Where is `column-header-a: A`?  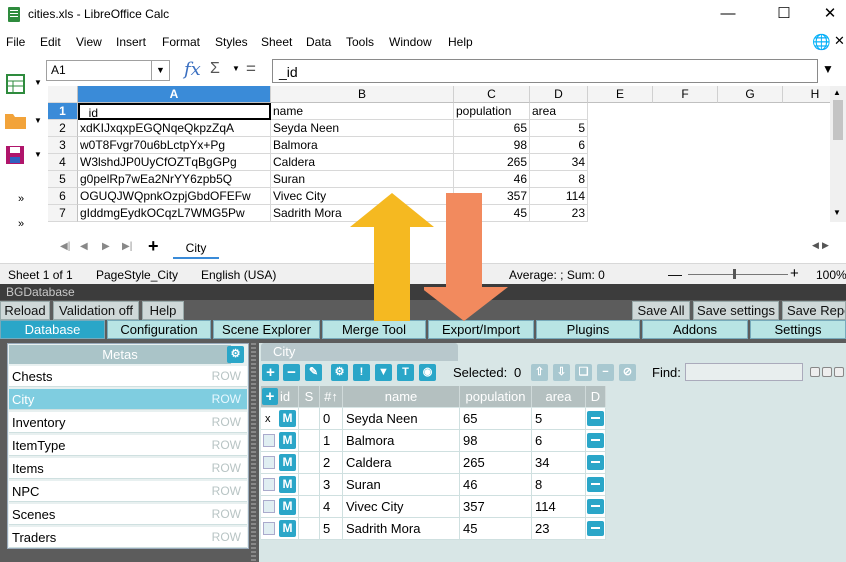
column-header-a: A is located at coordinates (174, 94).